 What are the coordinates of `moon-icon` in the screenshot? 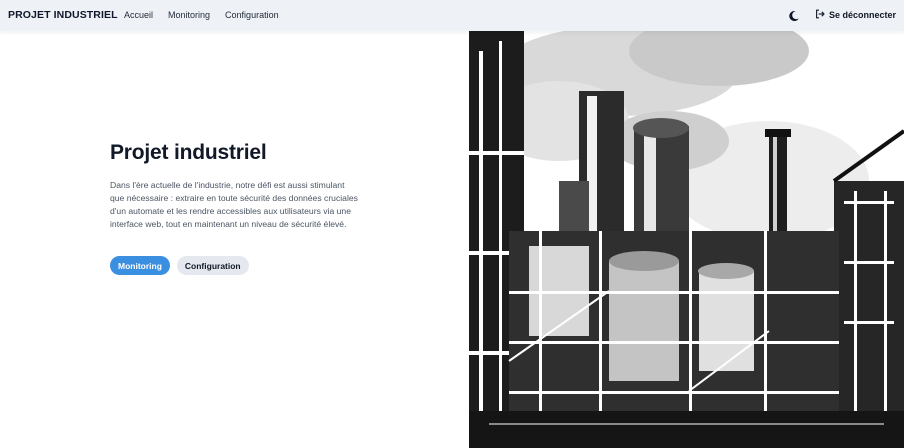 It's located at (794, 15).